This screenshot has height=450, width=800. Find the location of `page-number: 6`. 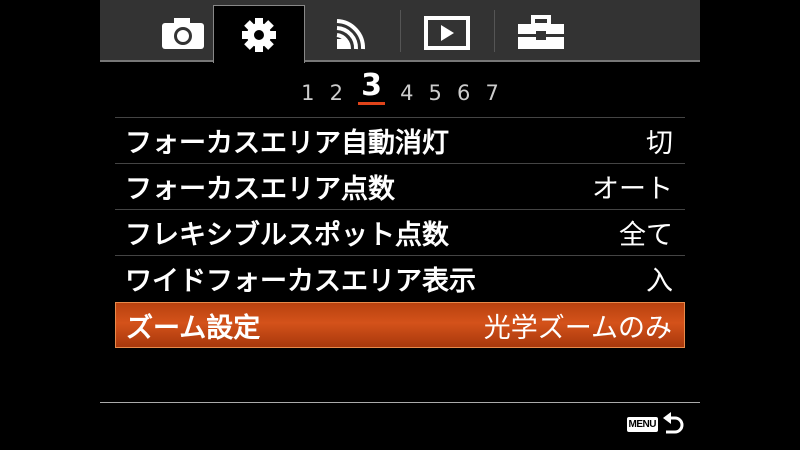

page-number: 6 is located at coordinates (463, 93).